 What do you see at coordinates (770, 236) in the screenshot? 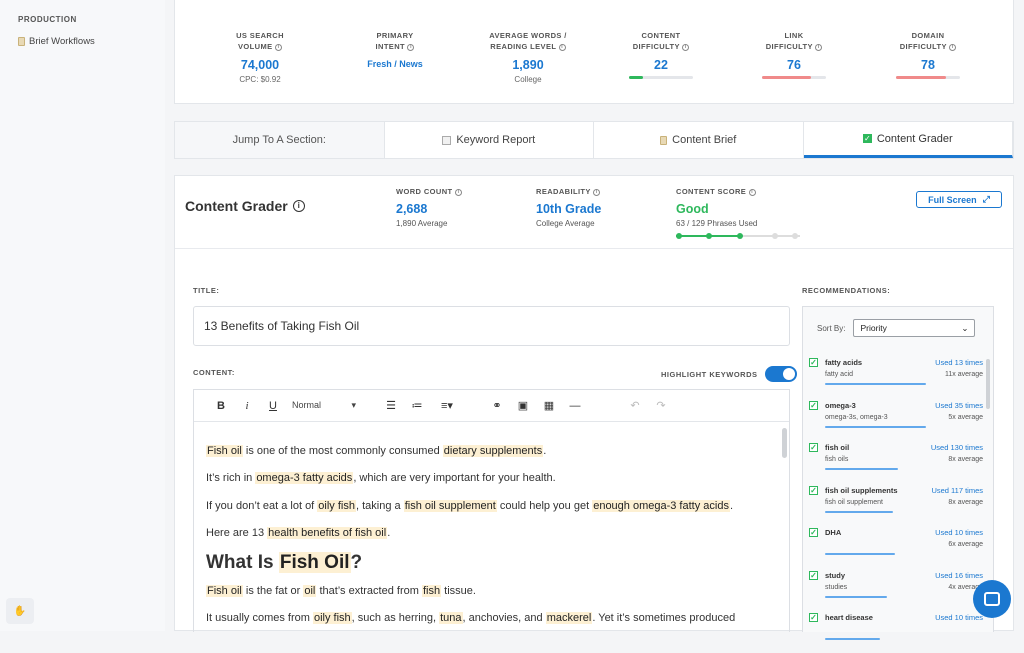
I see `score-progress-track` at bounding box center [770, 236].